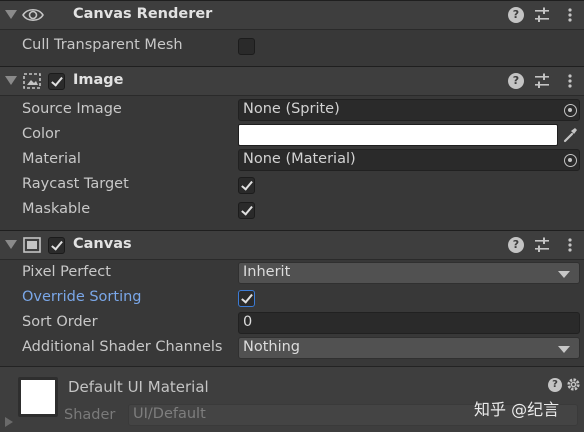  I want to click on canvas-header: Canvas ?, so click(292, 245).